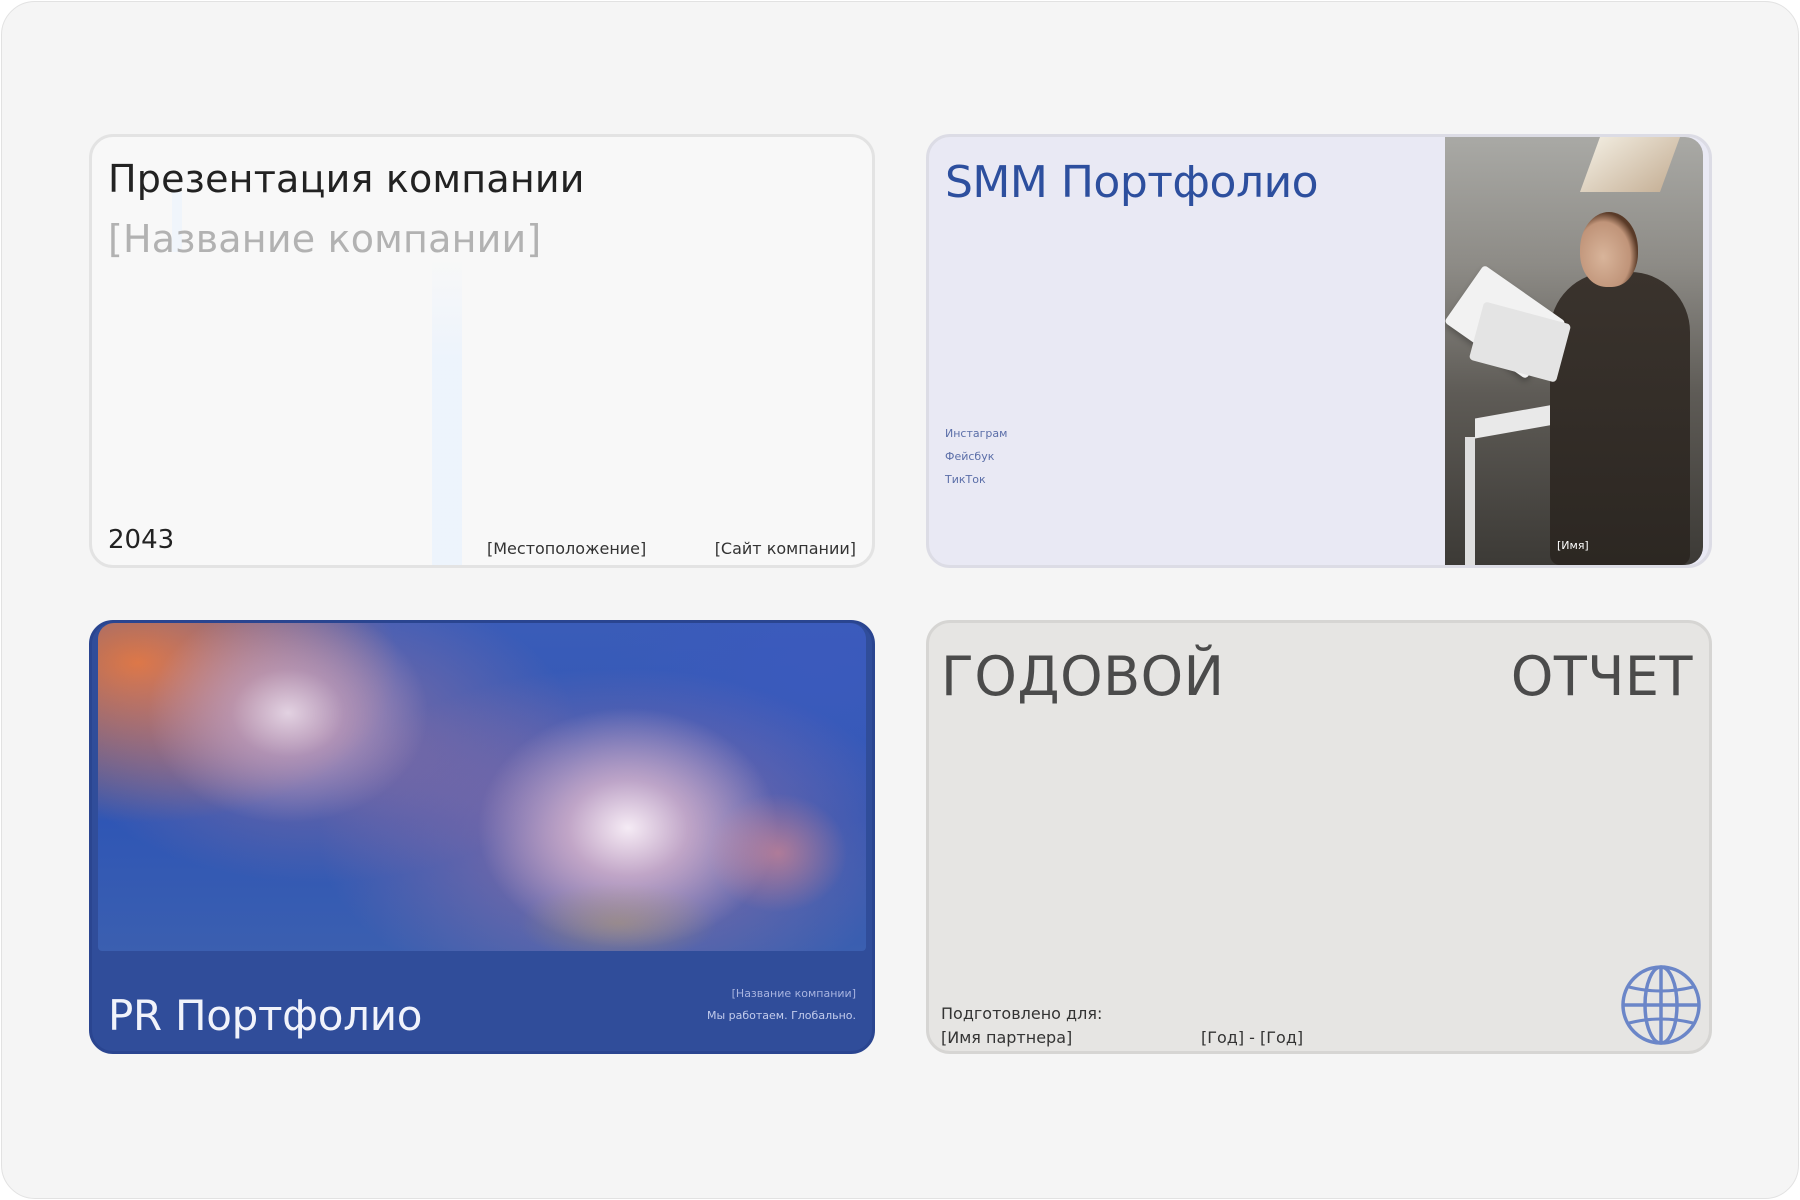  Describe the element at coordinates (970, 456) in the screenshot. I see `social-item-facebook: Фейсбук` at that location.